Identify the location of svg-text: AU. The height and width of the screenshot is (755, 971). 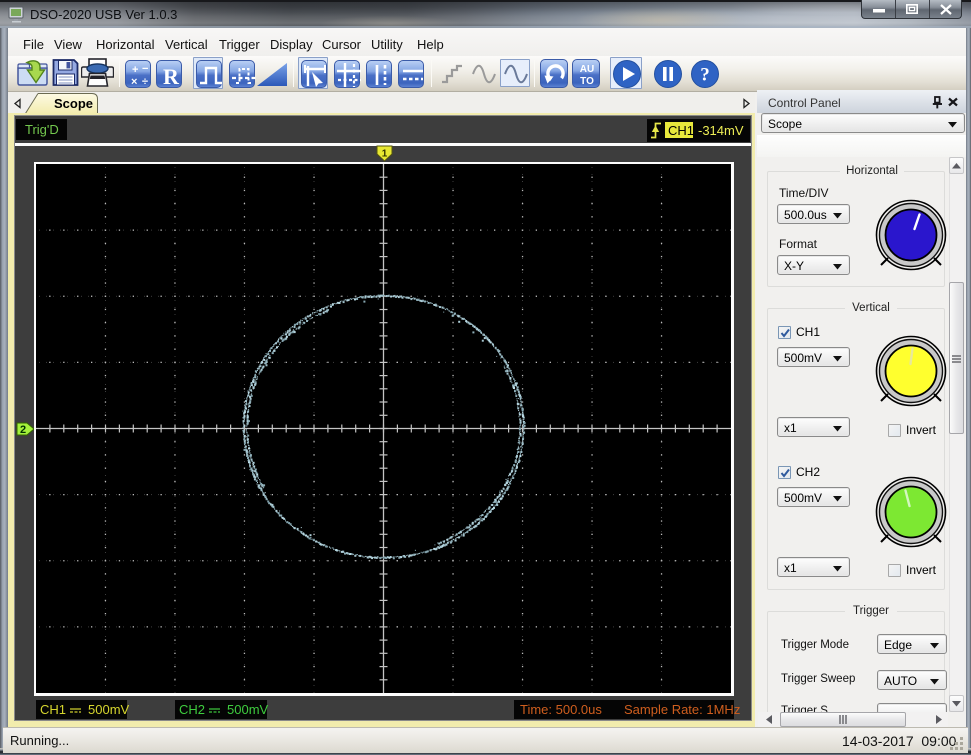
(587, 69).